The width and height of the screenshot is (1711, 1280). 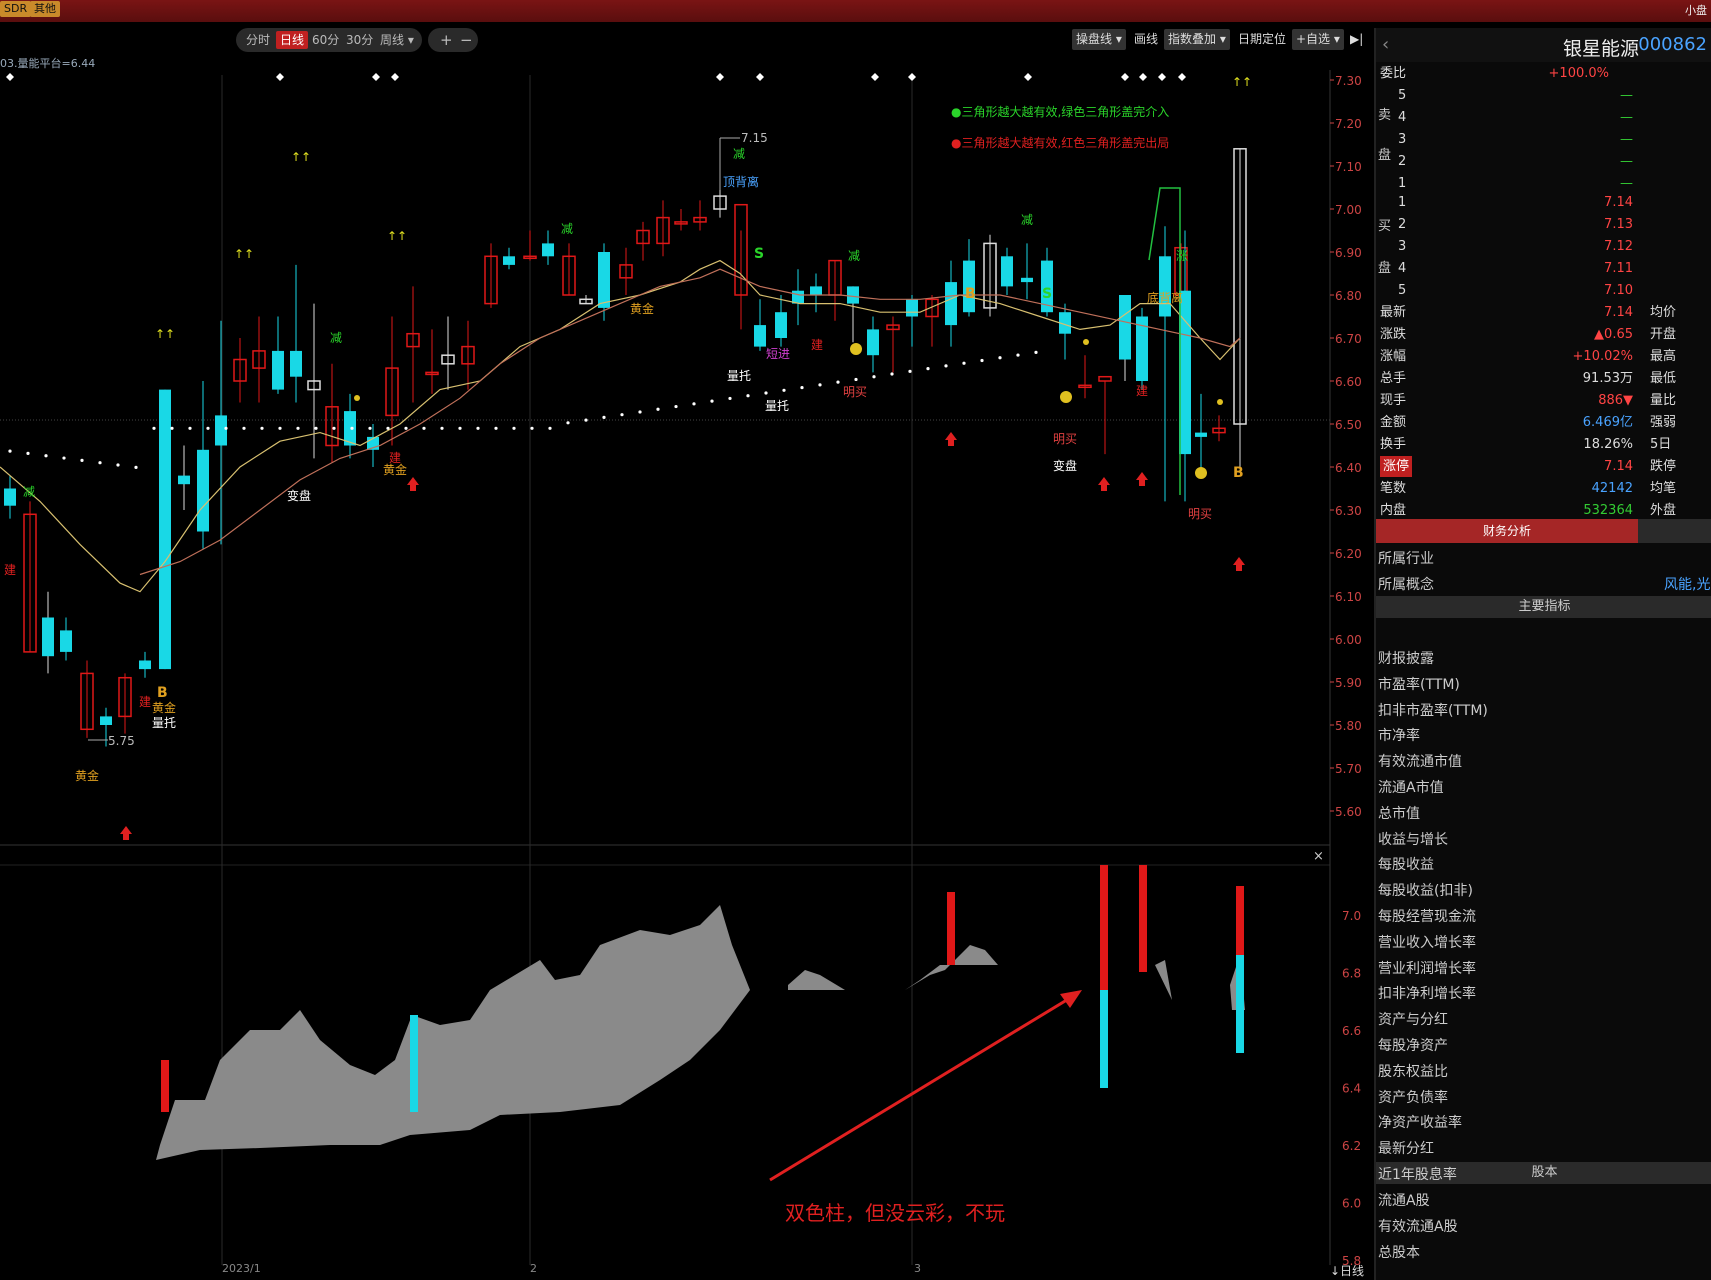 What do you see at coordinates (1419, 684) in the screenshot?
I see `fin-item-1: 市盈率(TTM)` at bounding box center [1419, 684].